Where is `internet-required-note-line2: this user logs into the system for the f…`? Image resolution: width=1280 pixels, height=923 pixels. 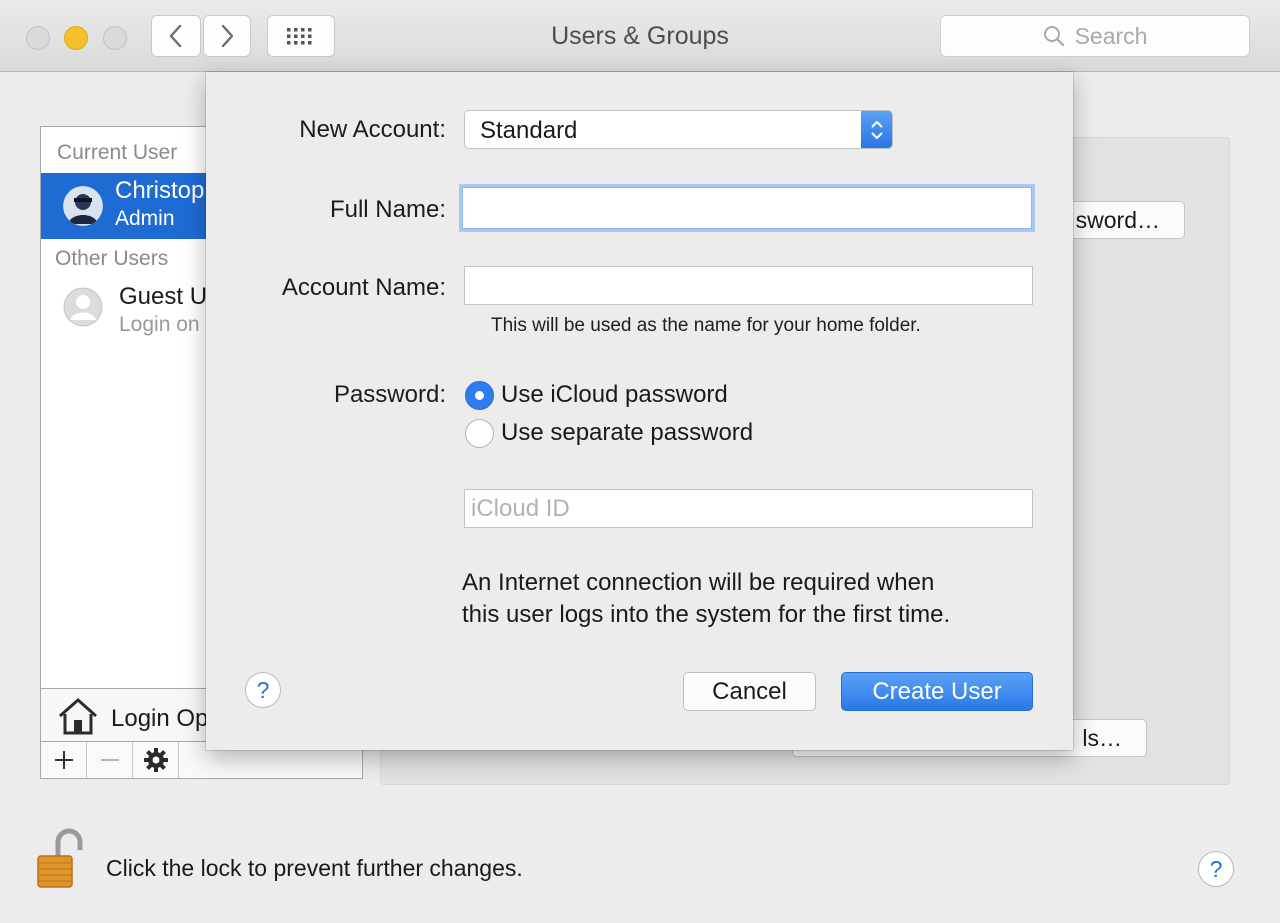 internet-required-note-line2: this user logs into the system for the f… is located at coordinates (706, 614).